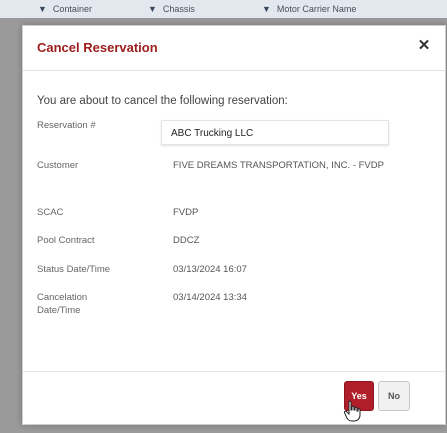 The image size is (447, 433). What do you see at coordinates (66, 125) in the screenshot?
I see `detail-label: Reservation #` at bounding box center [66, 125].